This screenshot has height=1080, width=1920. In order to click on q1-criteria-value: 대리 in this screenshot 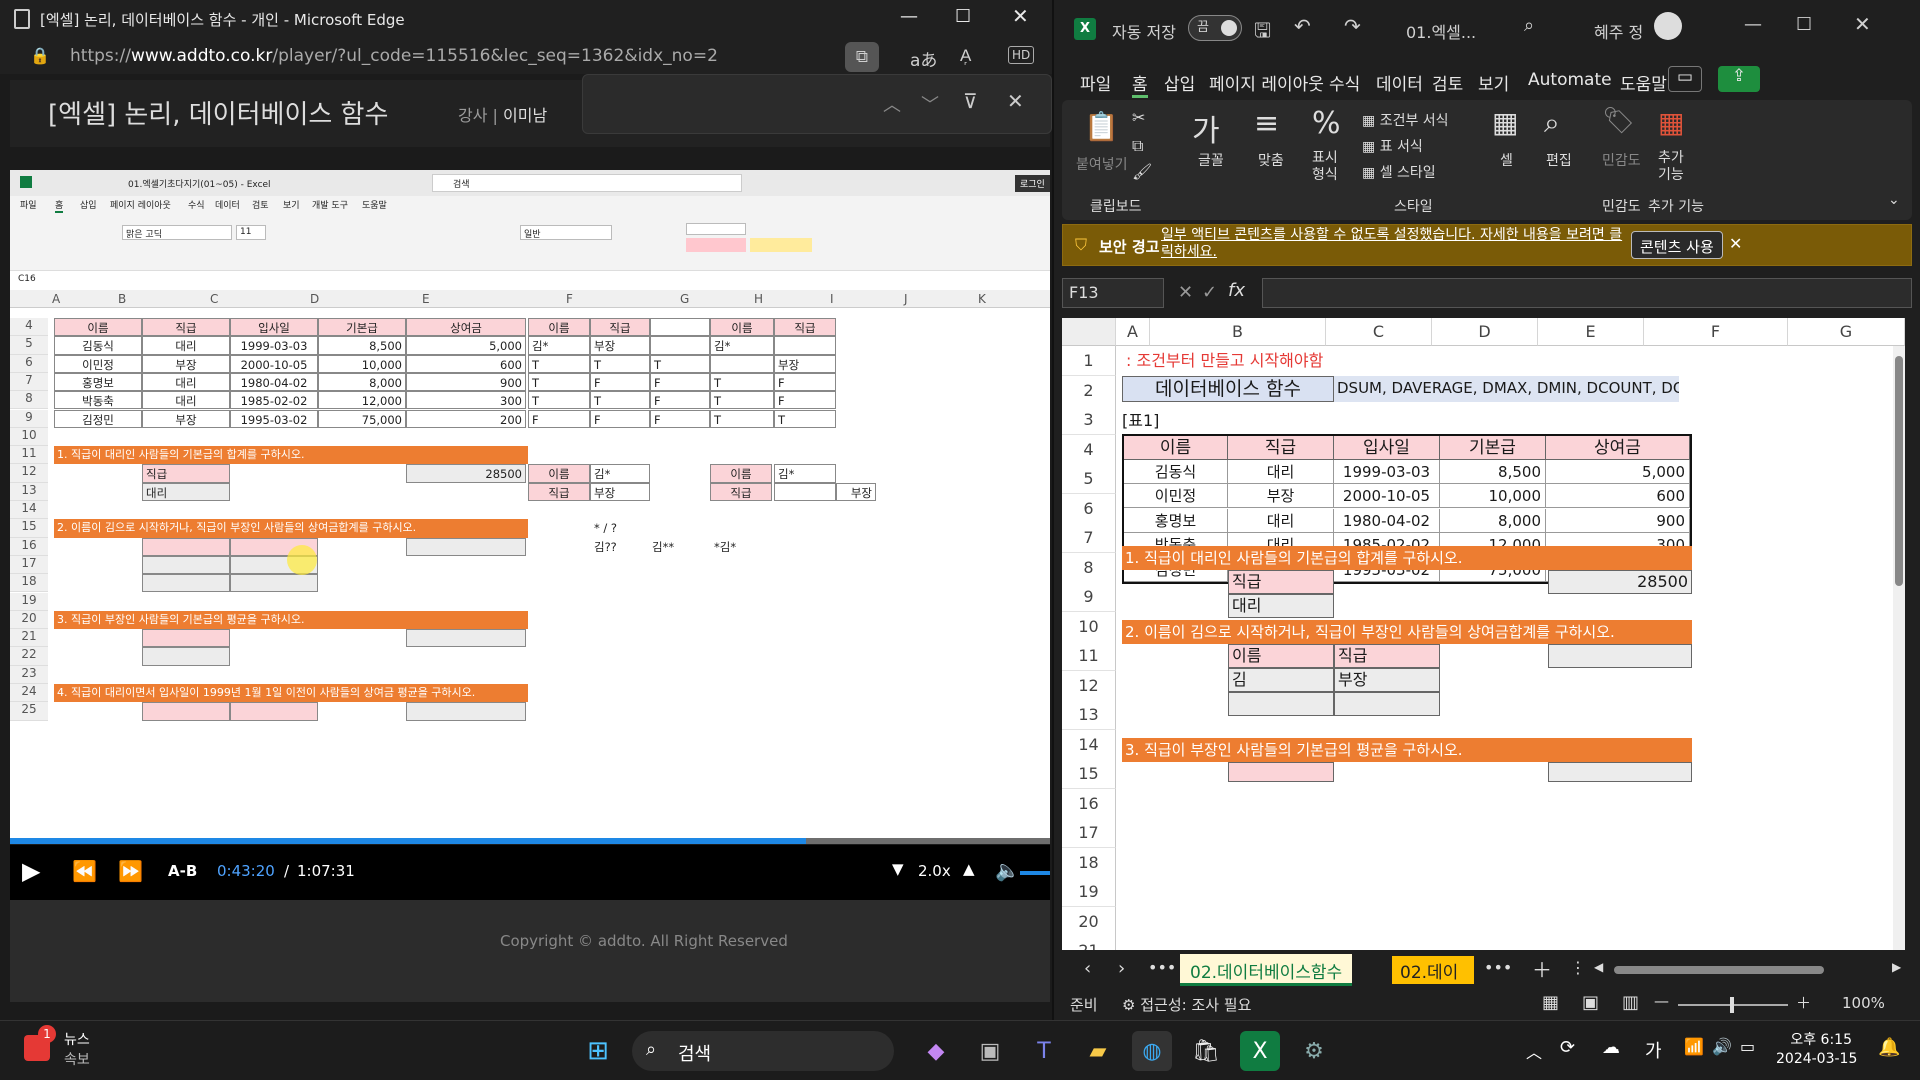, I will do `click(1281, 606)`.